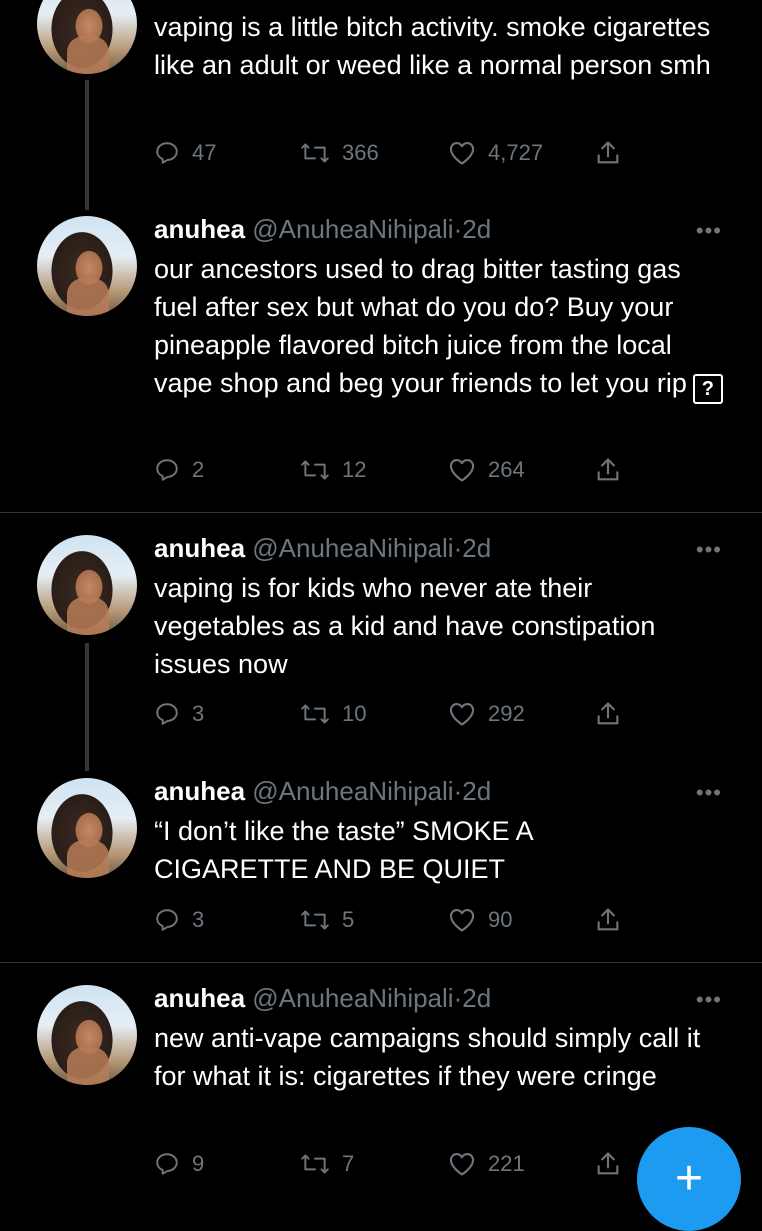 Image resolution: width=762 pixels, height=1231 pixels. I want to click on tweet-actions: 47 366 4,727, so click(394, 153).